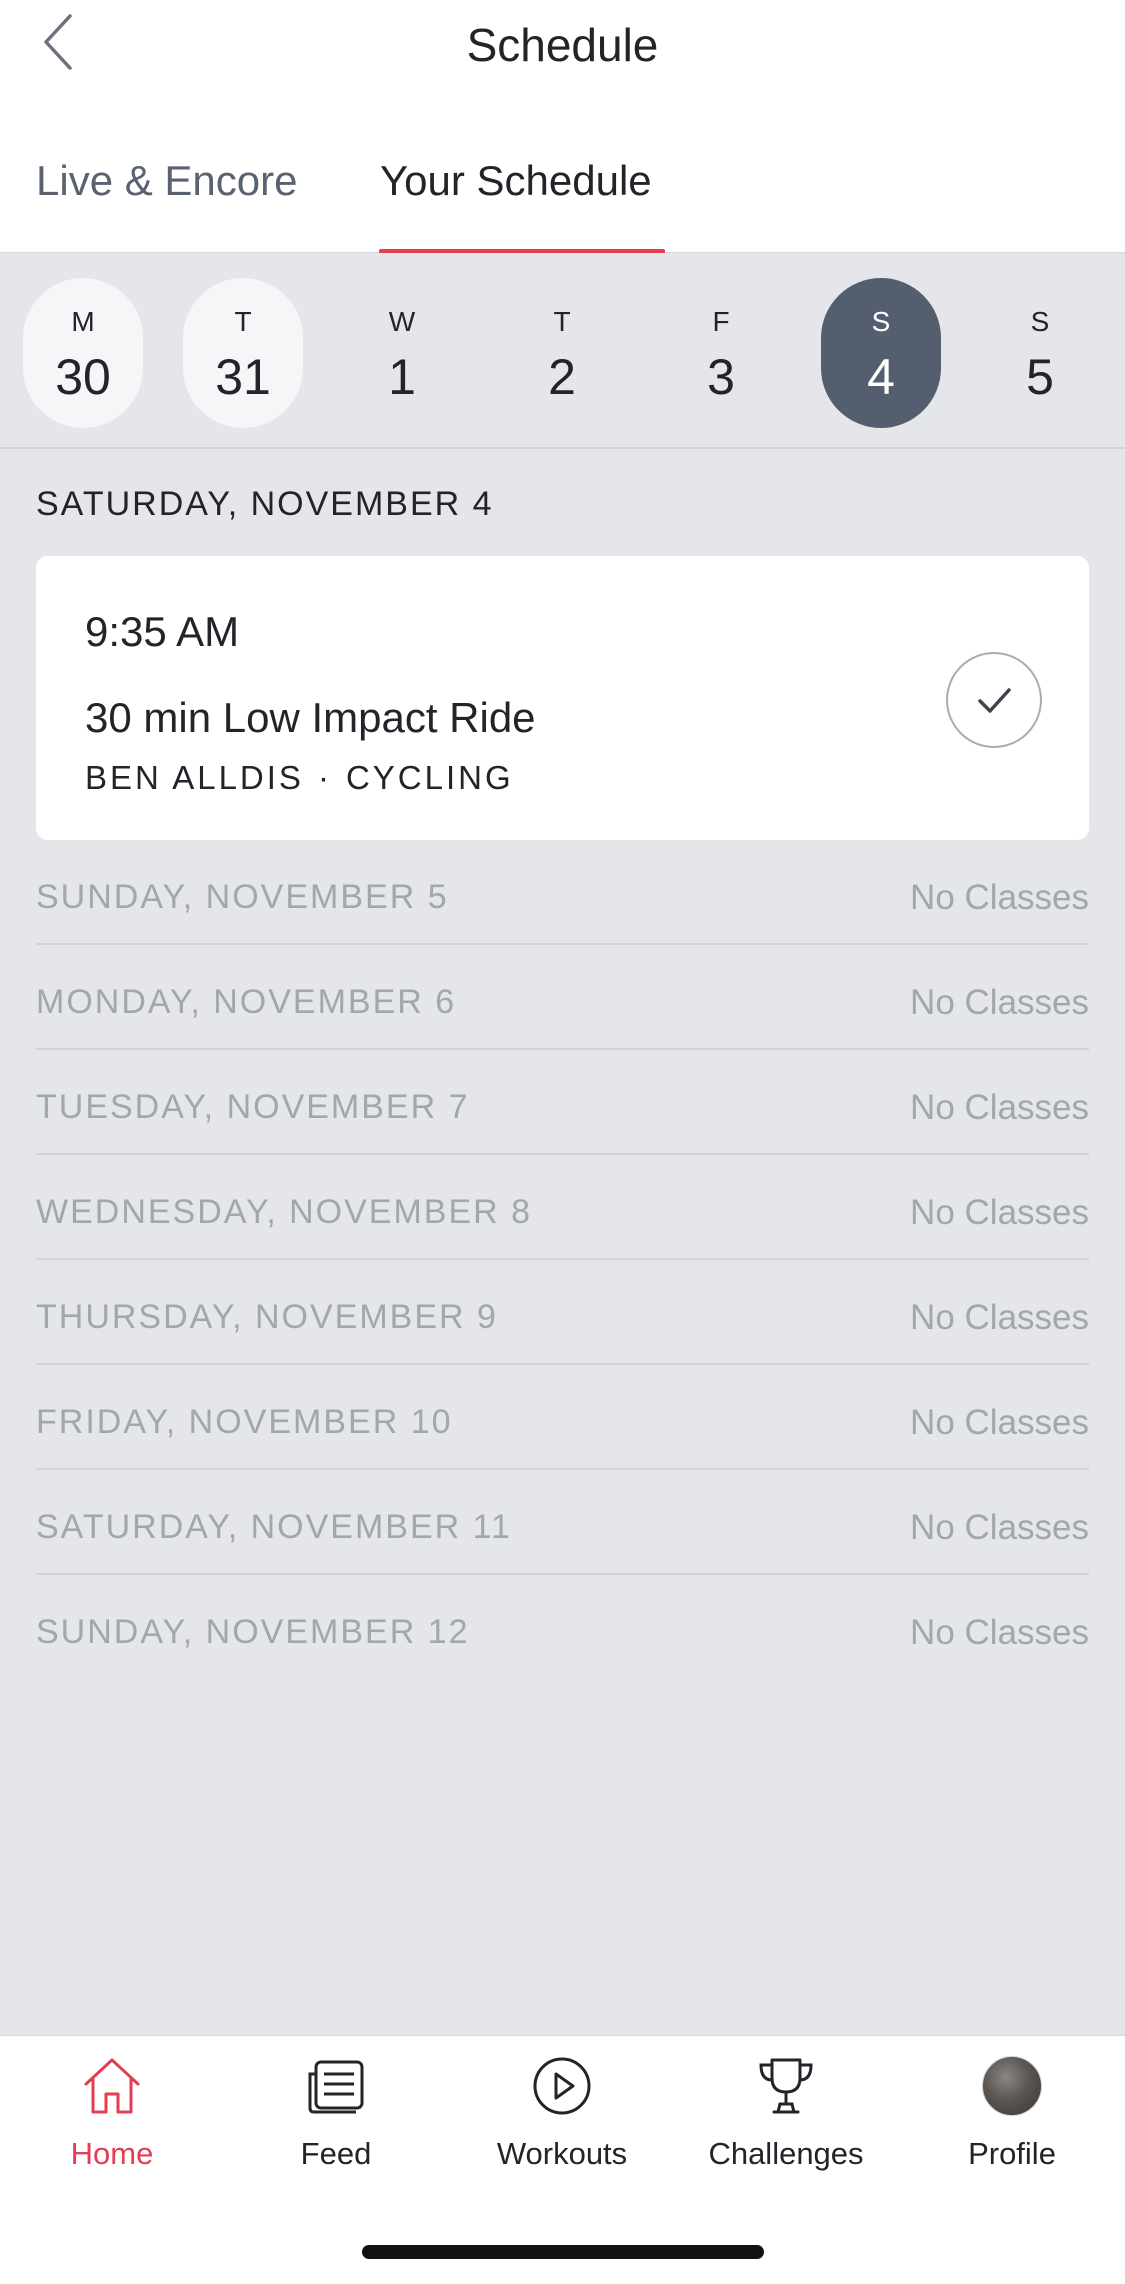 This screenshot has width=1125, height=2284. I want to click on nav-challenges: Challenges, so click(786, 2121).